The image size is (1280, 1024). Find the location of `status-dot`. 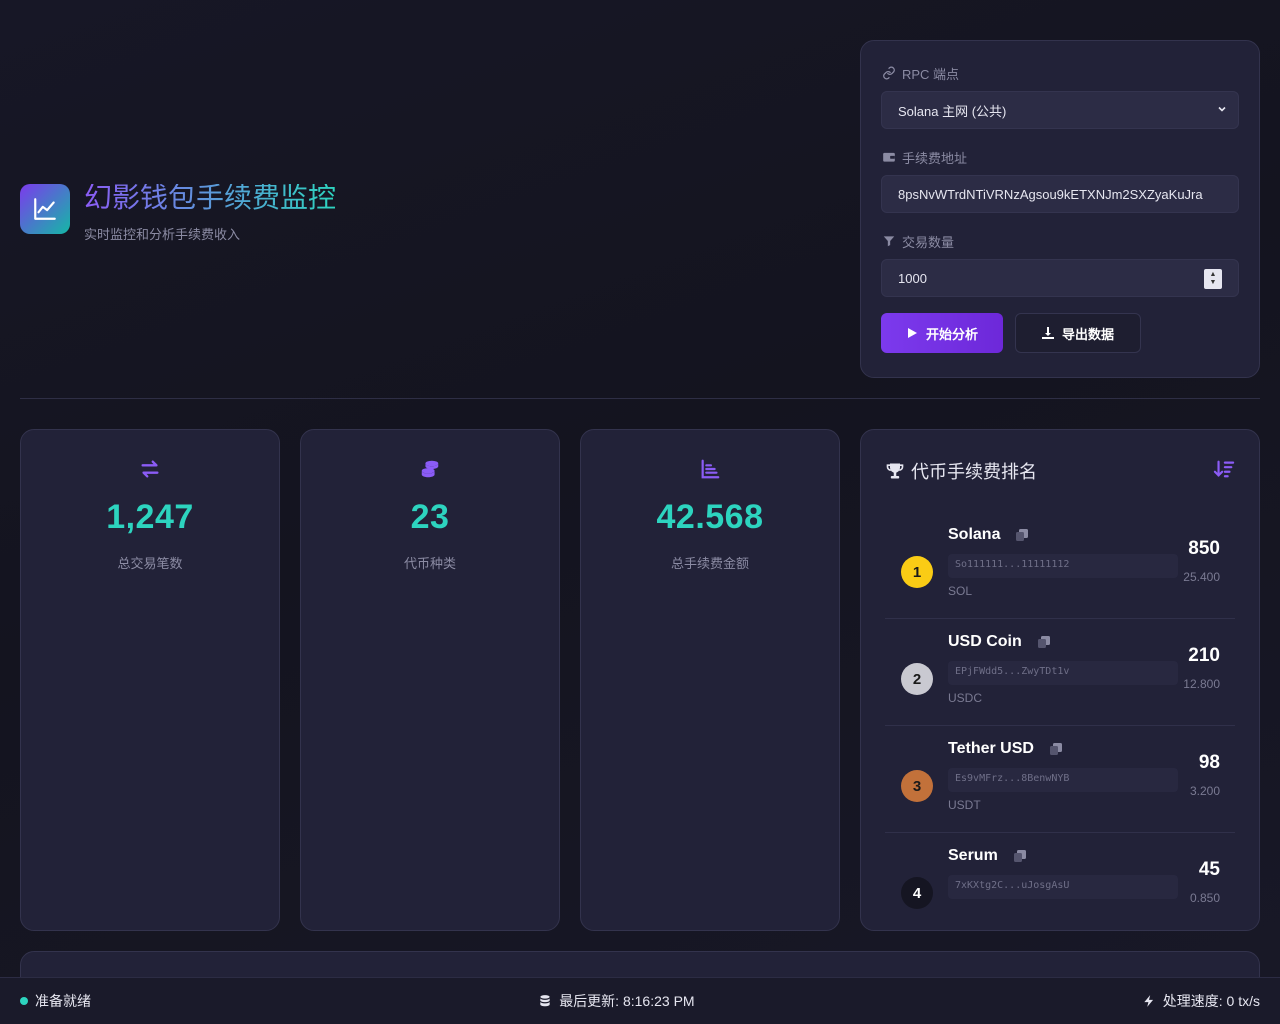

status-dot is located at coordinates (24, 1001).